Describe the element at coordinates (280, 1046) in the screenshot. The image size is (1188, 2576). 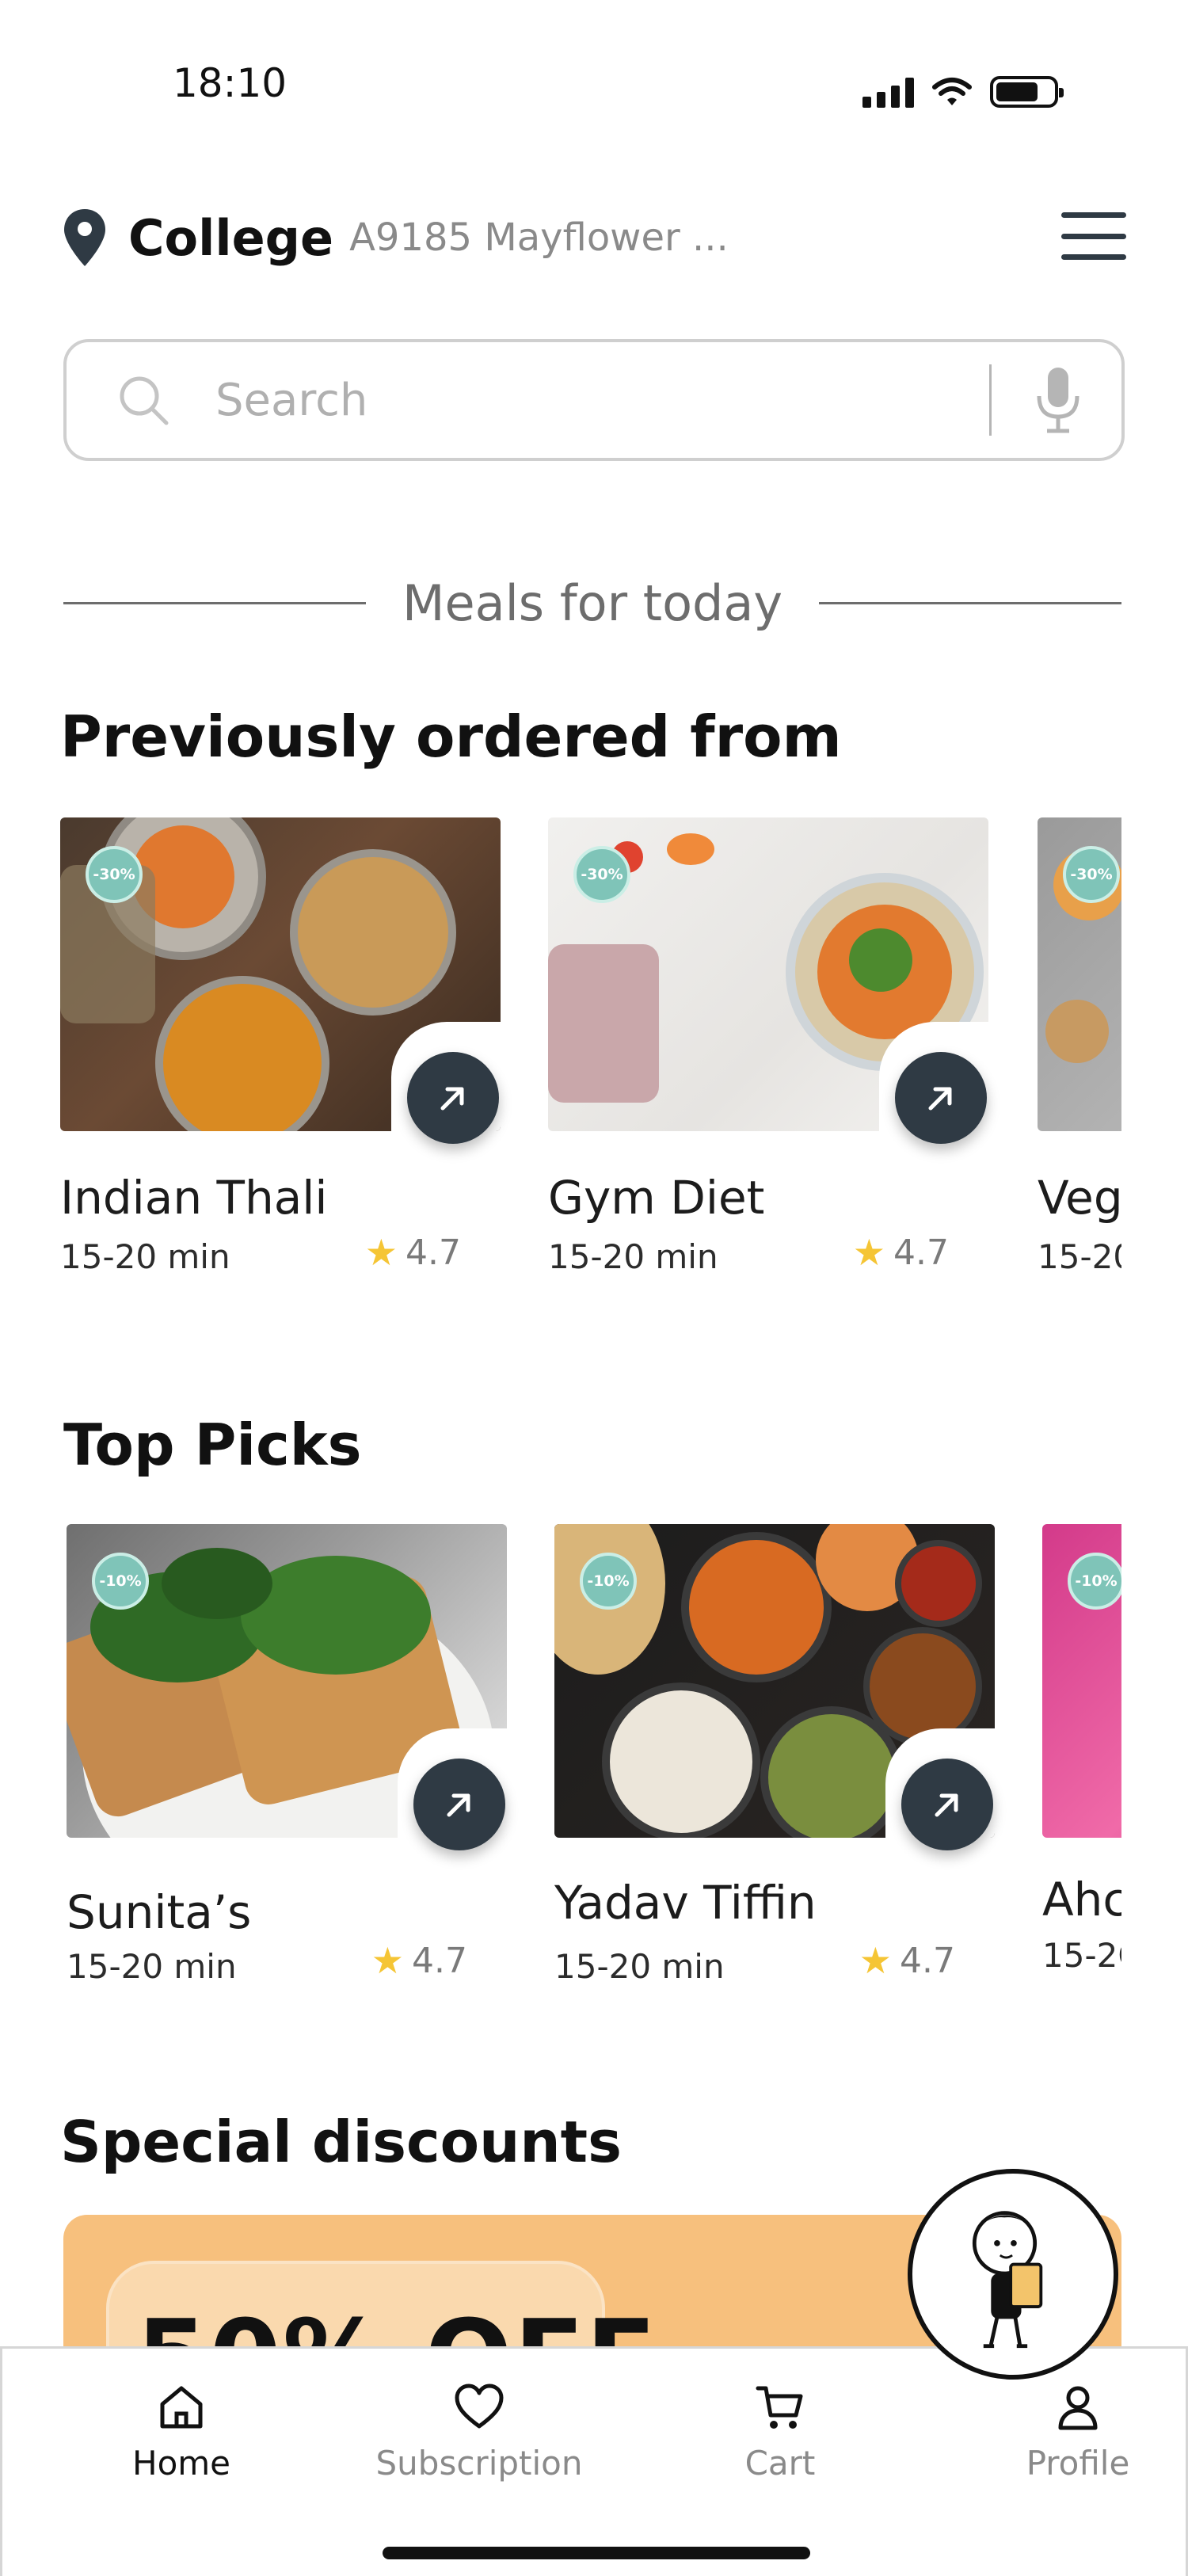
I see `restaurant-card: -30% Indian Thali 15-20 min ★ 4.7` at that location.